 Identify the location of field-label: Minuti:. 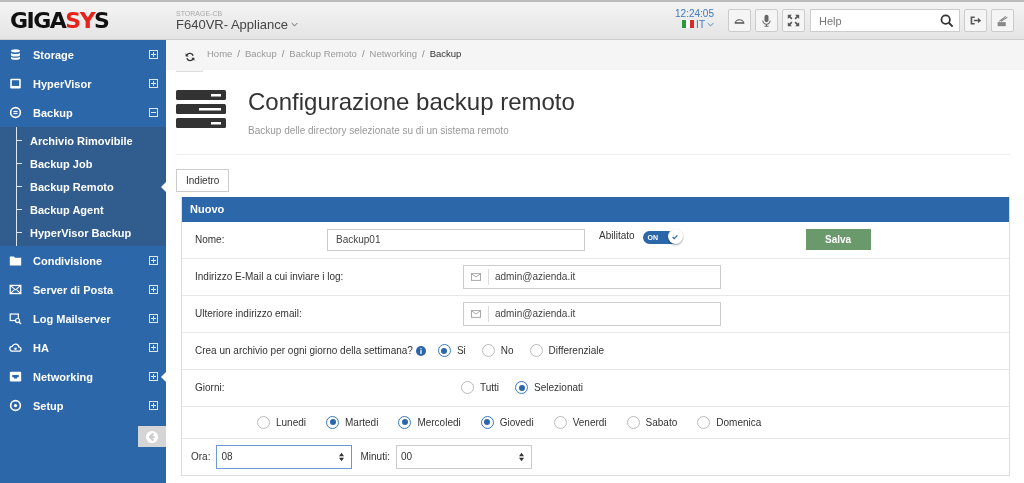
(375, 457).